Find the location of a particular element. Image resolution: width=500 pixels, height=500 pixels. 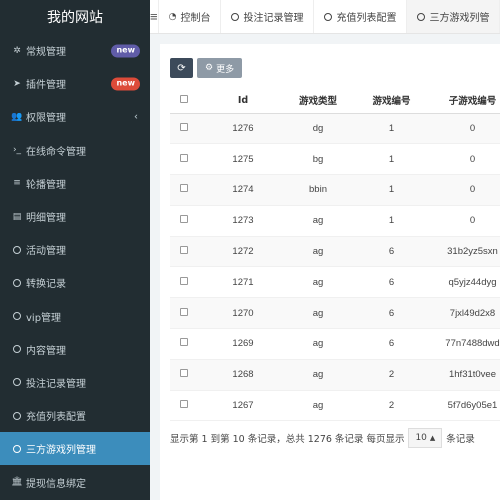

cell-game-type: bbin is located at coordinates (318, 190).